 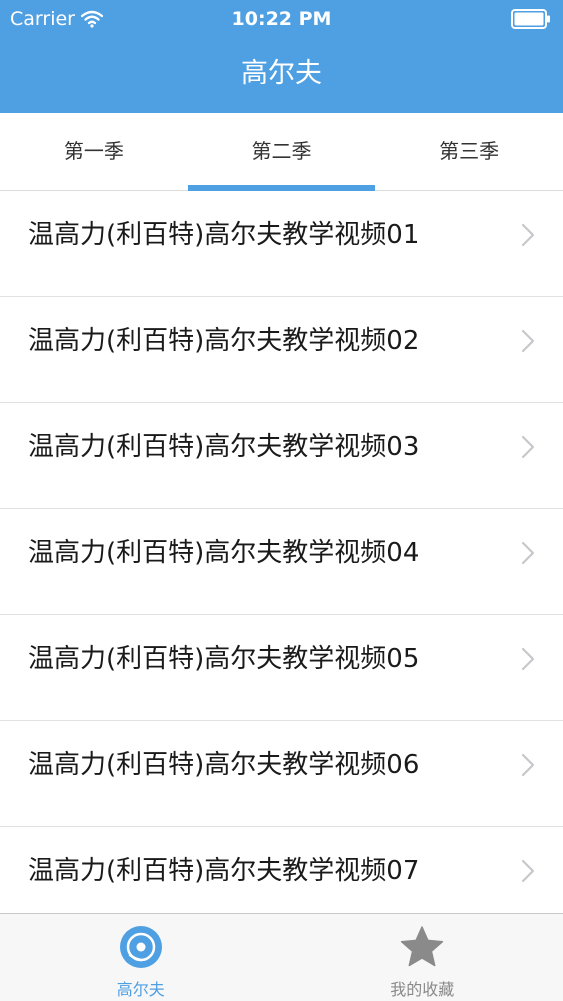 What do you see at coordinates (141, 947) in the screenshot?
I see `golf-disc-icon` at bounding box center [141, 947].